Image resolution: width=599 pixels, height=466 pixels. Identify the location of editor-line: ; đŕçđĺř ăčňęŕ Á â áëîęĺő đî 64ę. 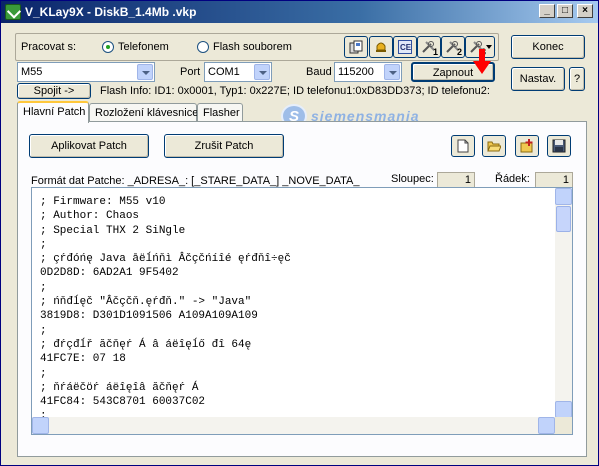
(145, 345).